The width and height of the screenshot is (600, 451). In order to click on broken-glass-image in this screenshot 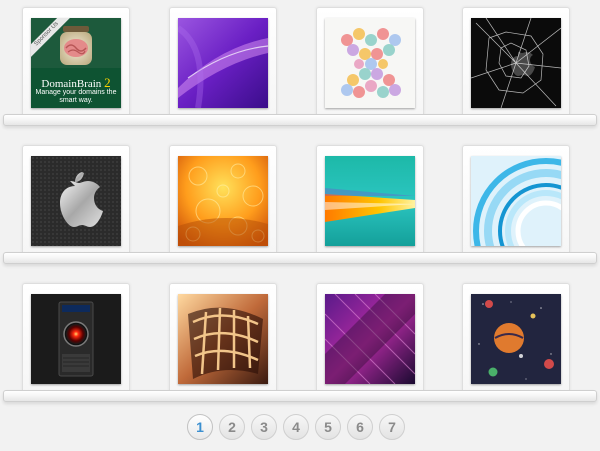, I will do `click(516, 63)`.